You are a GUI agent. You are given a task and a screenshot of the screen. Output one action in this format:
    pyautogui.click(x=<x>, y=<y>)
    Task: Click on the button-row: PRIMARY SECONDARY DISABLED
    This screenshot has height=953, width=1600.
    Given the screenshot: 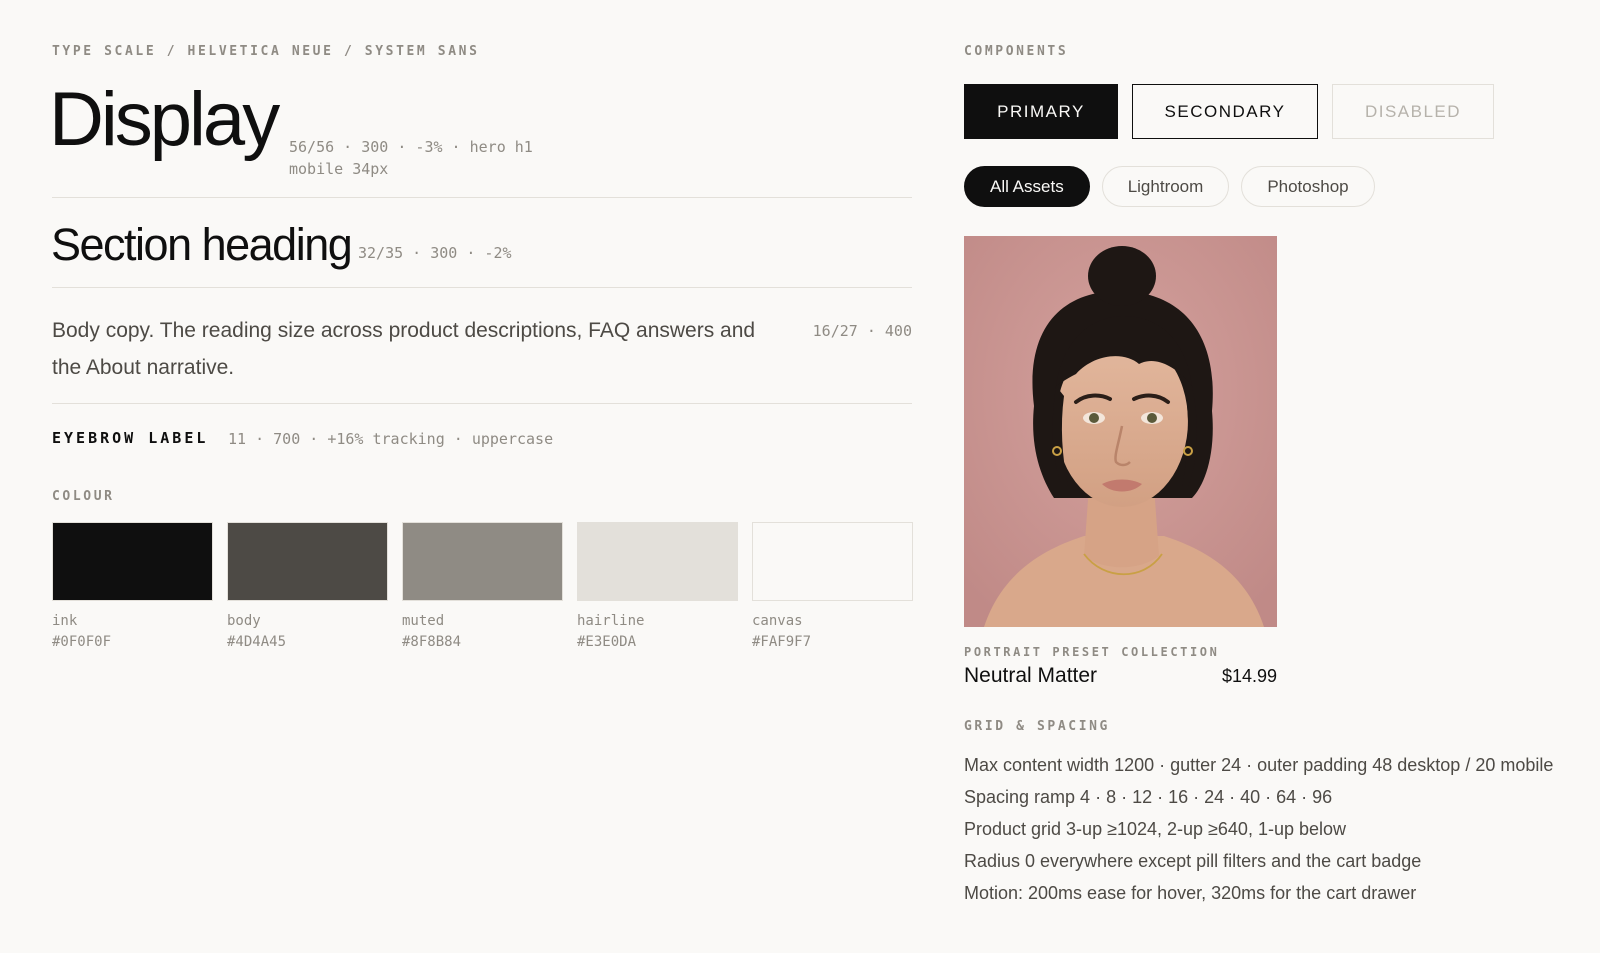 What is the action you would take?
    pyautogui.click(x=1229, y=111)
    